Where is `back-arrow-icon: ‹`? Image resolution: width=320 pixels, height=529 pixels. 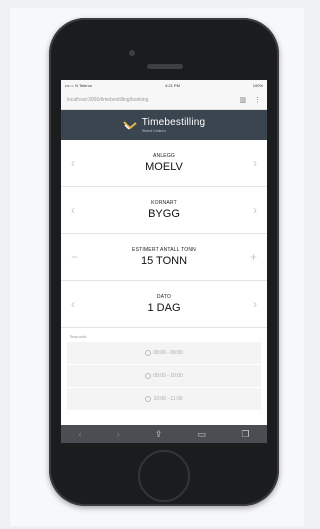 back-arrow-icon: ‹ is located at coordinates (80, 434).